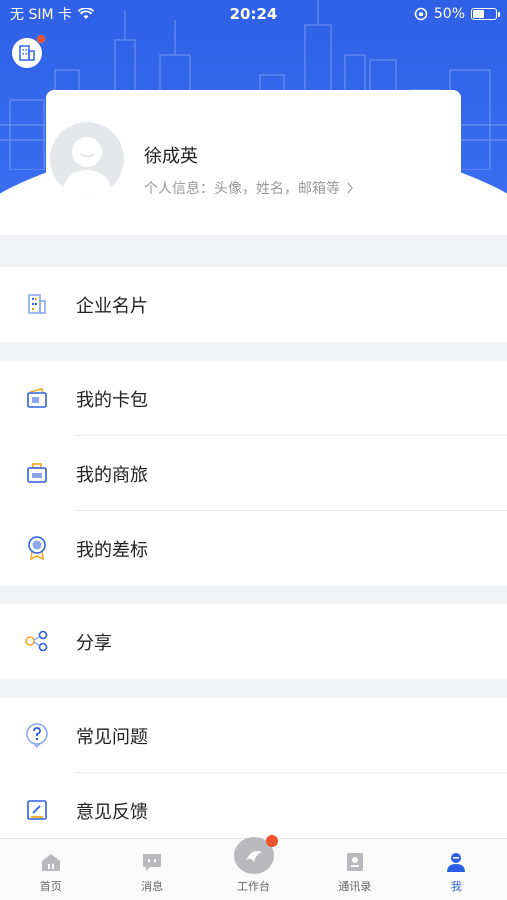  I want to click on battery-level, so click(478, 14).